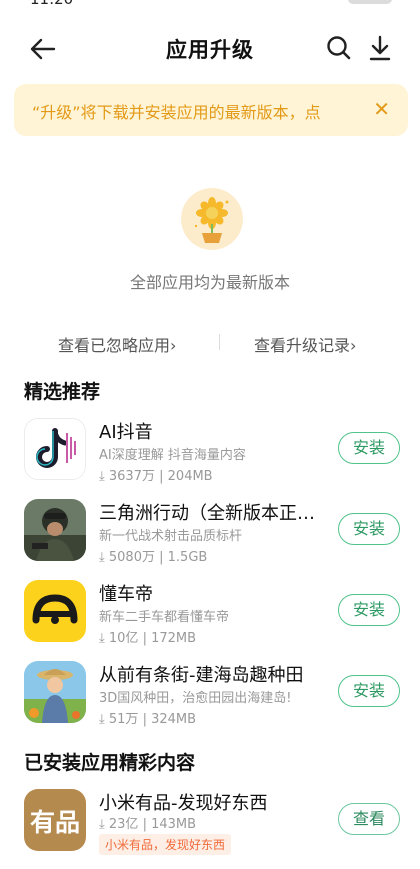 The image size is (420, 869). I want to click on youpin-logo-text: 有品, so click(54, 822).